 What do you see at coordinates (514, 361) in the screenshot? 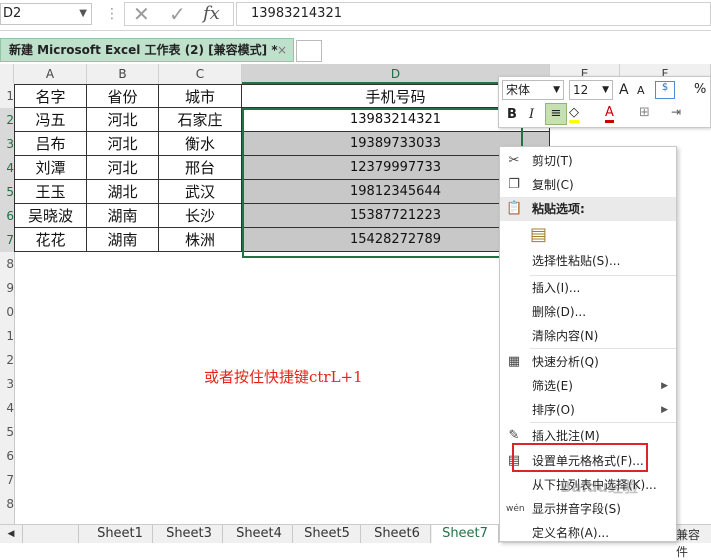
I see `quick-analysis-icon: ▦` at bounding box center [514, 361].